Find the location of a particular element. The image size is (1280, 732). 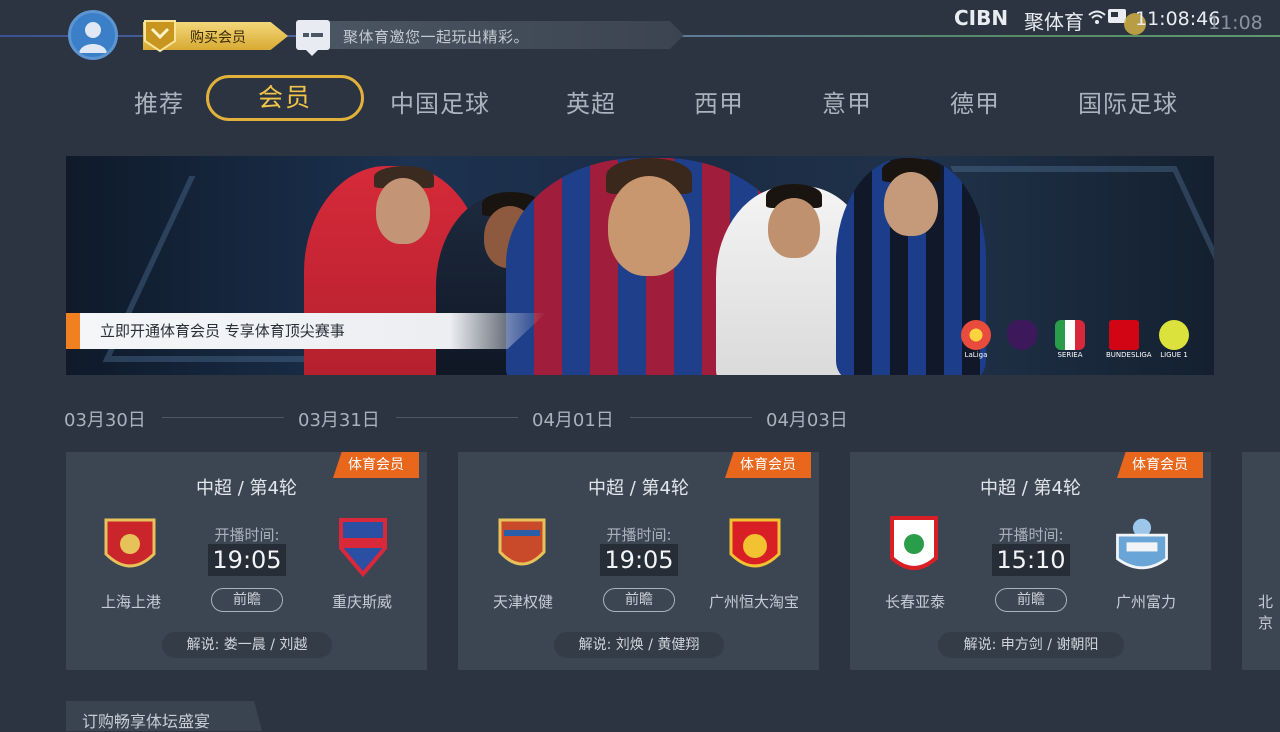

section-title: 订购畅享体坛盛宴 is located at coordinates (146, 721).